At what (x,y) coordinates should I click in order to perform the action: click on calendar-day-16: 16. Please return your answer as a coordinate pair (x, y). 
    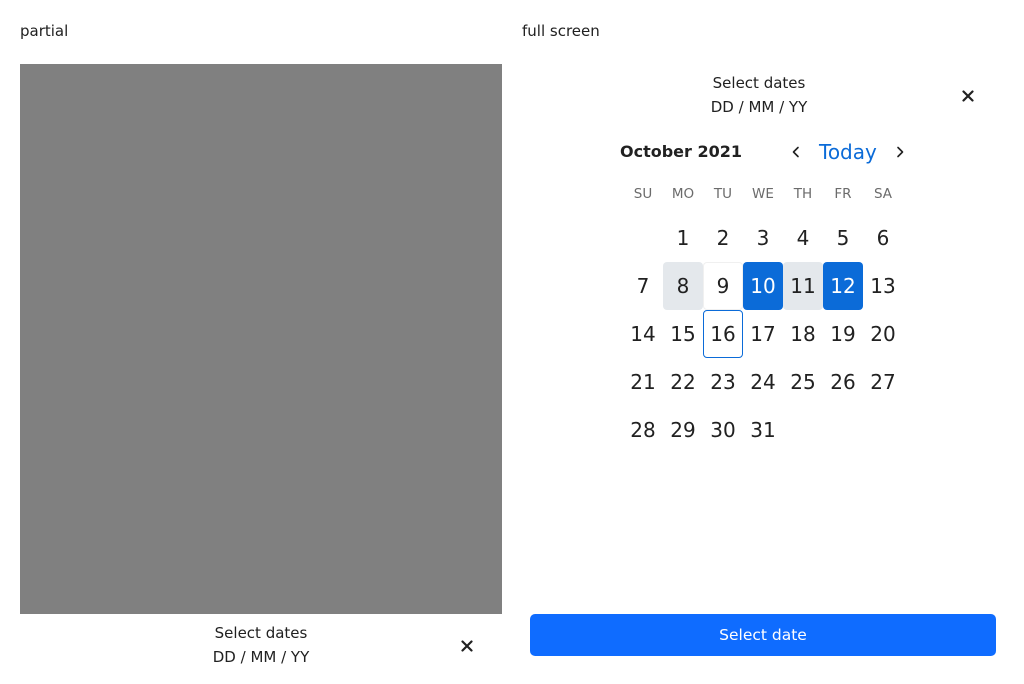
    Looking at the image, I should click on (723, 334).